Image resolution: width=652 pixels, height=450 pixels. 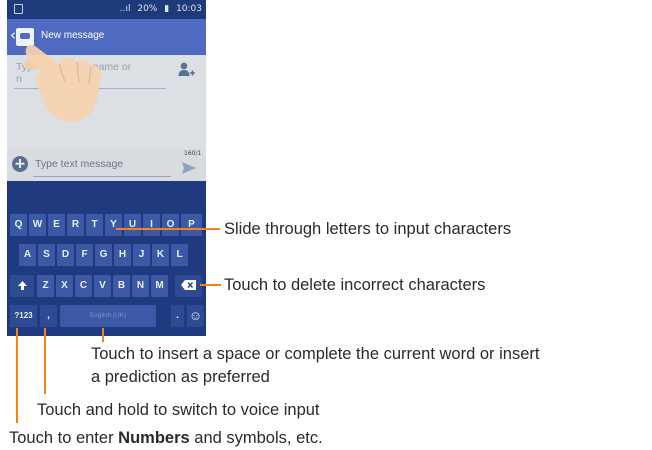 What do you see at coordinates (159, 286) in the screenshot?
I see `key-m: M` at bounding box center [159, 286].